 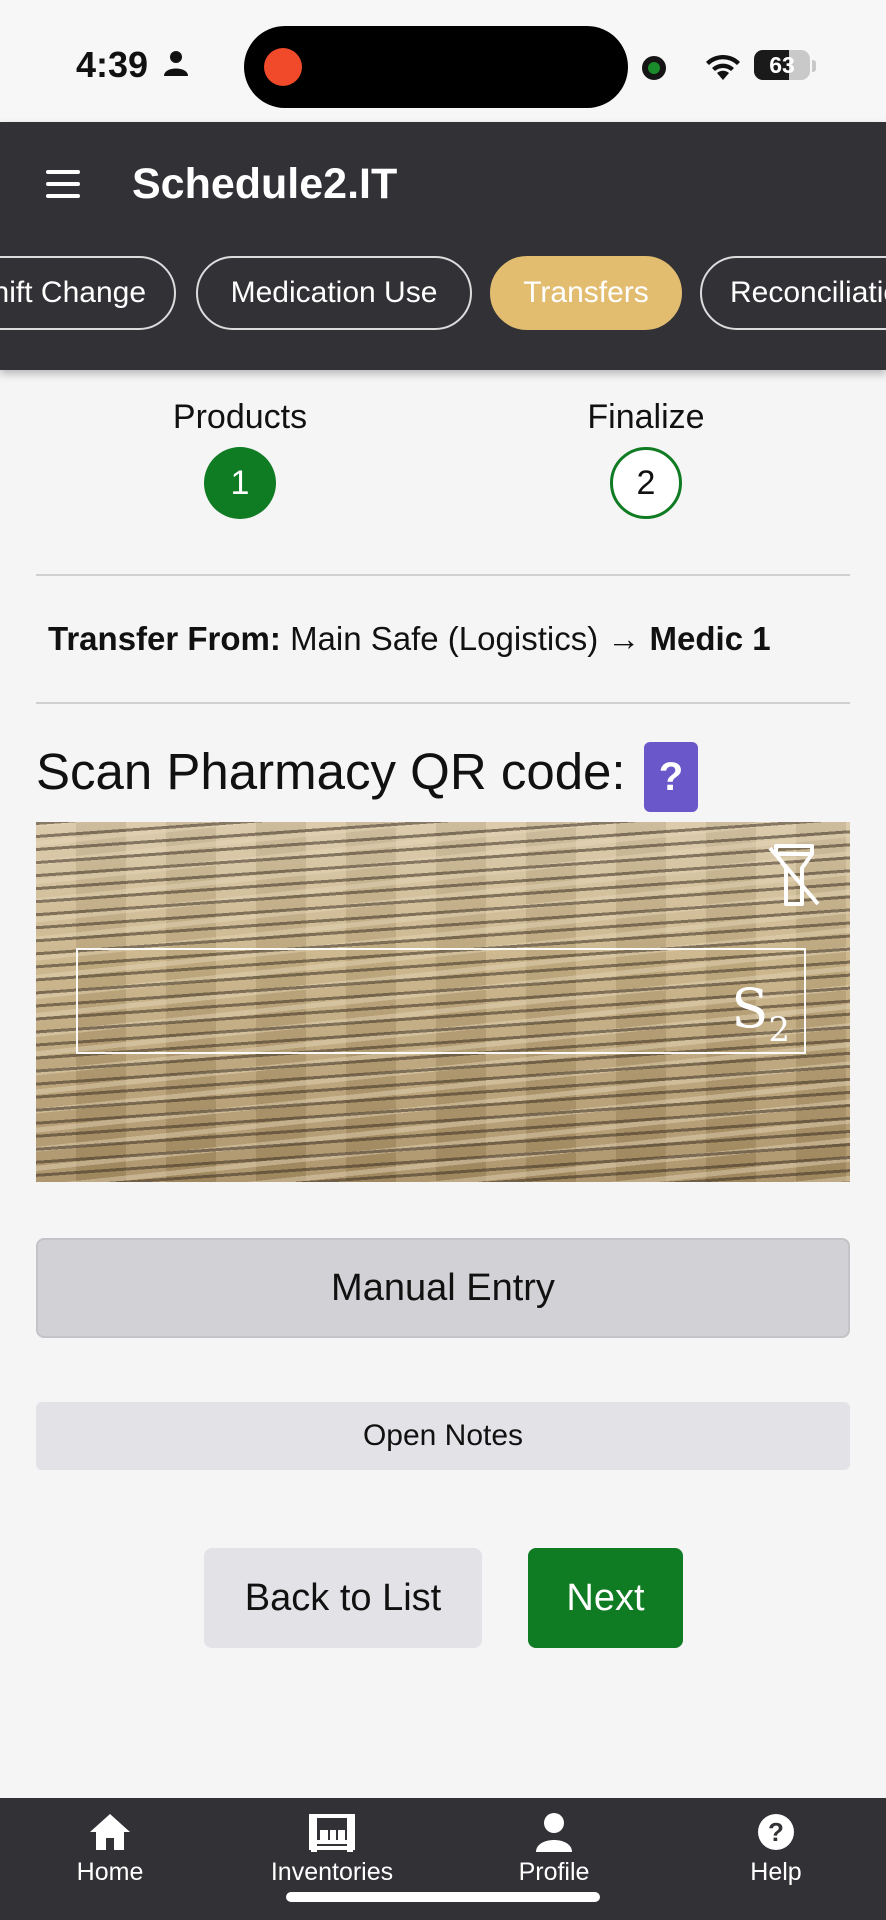 I want to click on scan-help-button: ?, so click(x=671, y=777).